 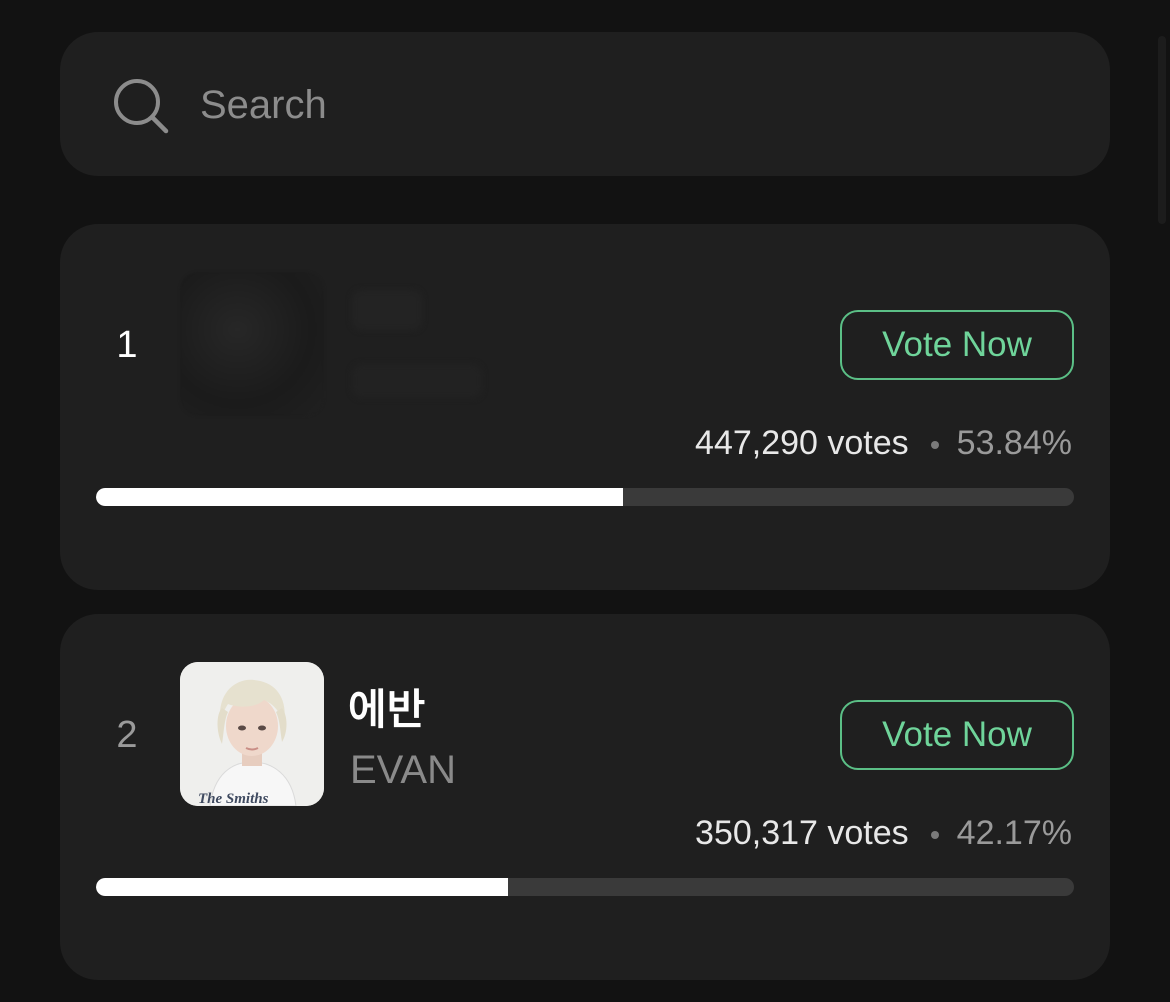 I want to click on svg-text: The Smiths, so click(x=233, y=798).